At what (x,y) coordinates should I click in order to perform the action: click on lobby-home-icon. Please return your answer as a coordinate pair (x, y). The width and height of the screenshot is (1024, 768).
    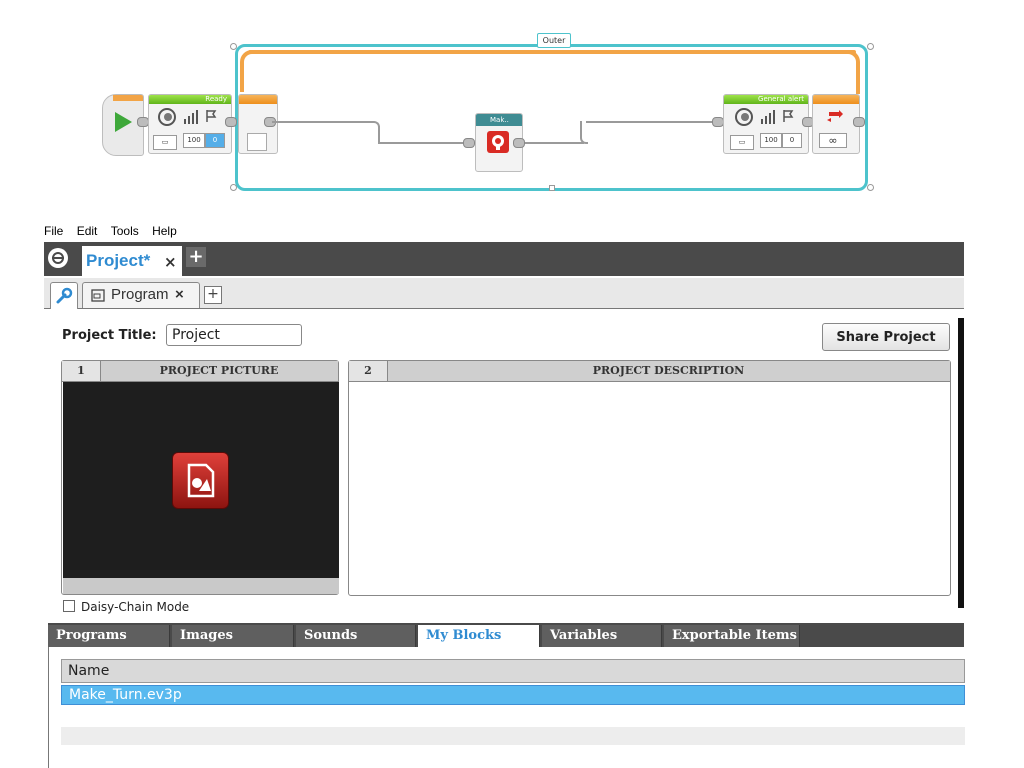
    Looking at the image, I should click on (58, 258).